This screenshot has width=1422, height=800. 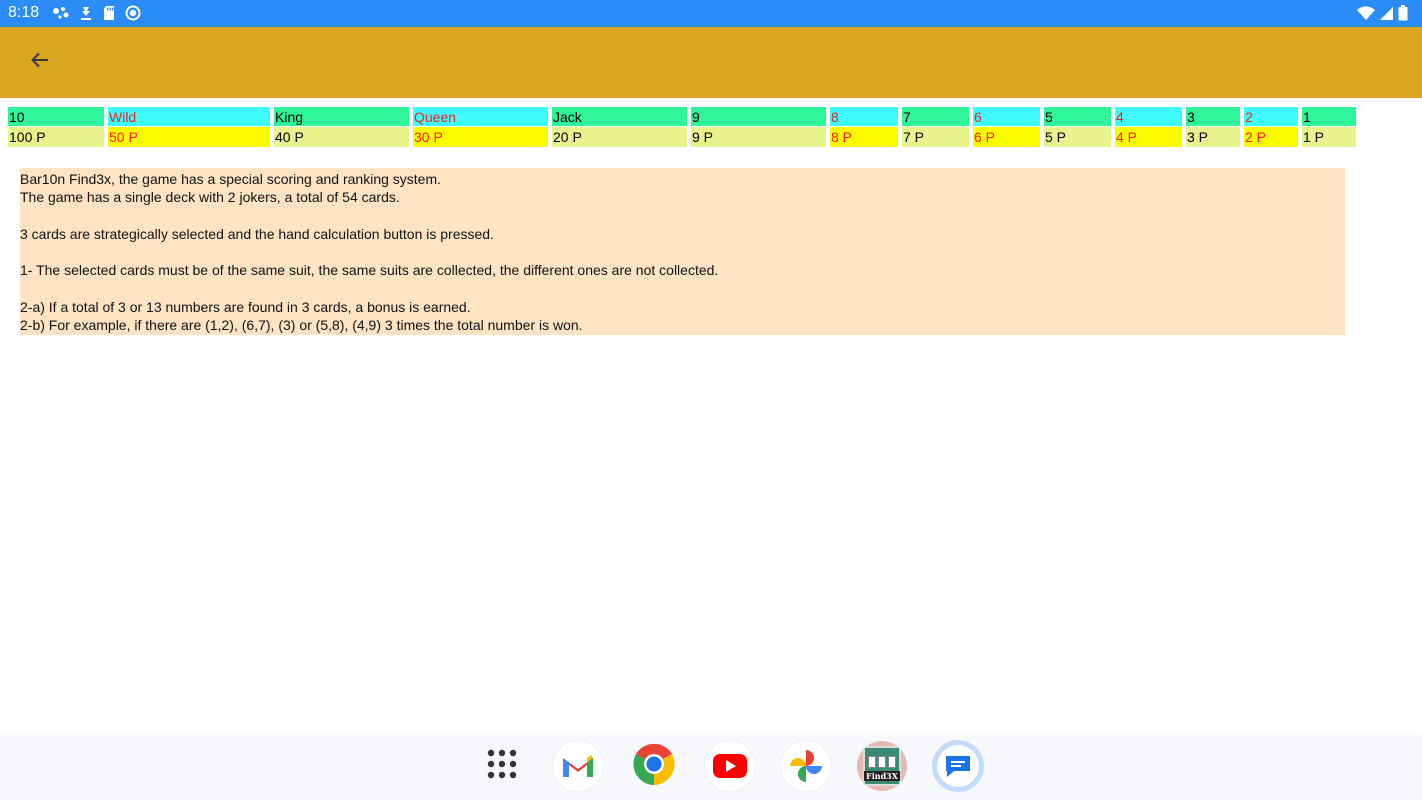 What do you see at coordinates (864, 117) in the screenshot?
I see `card-name-cell: 8` at bounding box center [864, 117].